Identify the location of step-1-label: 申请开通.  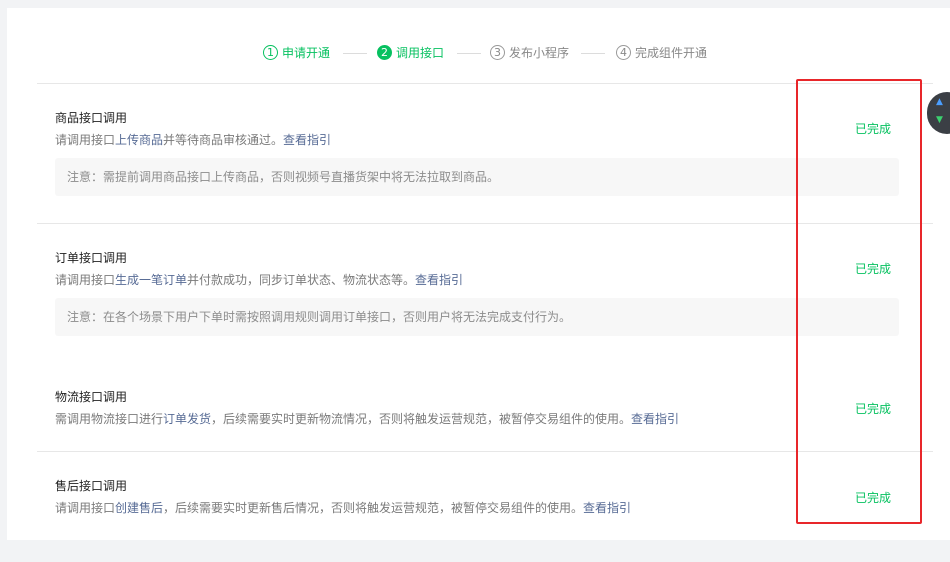
(306, 53).